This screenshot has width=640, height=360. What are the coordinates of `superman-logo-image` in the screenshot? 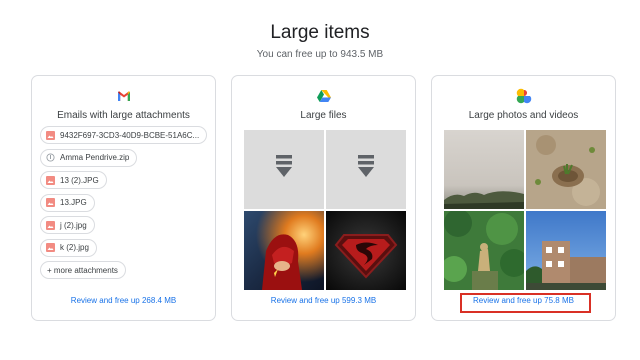 It's located at (366, 250).